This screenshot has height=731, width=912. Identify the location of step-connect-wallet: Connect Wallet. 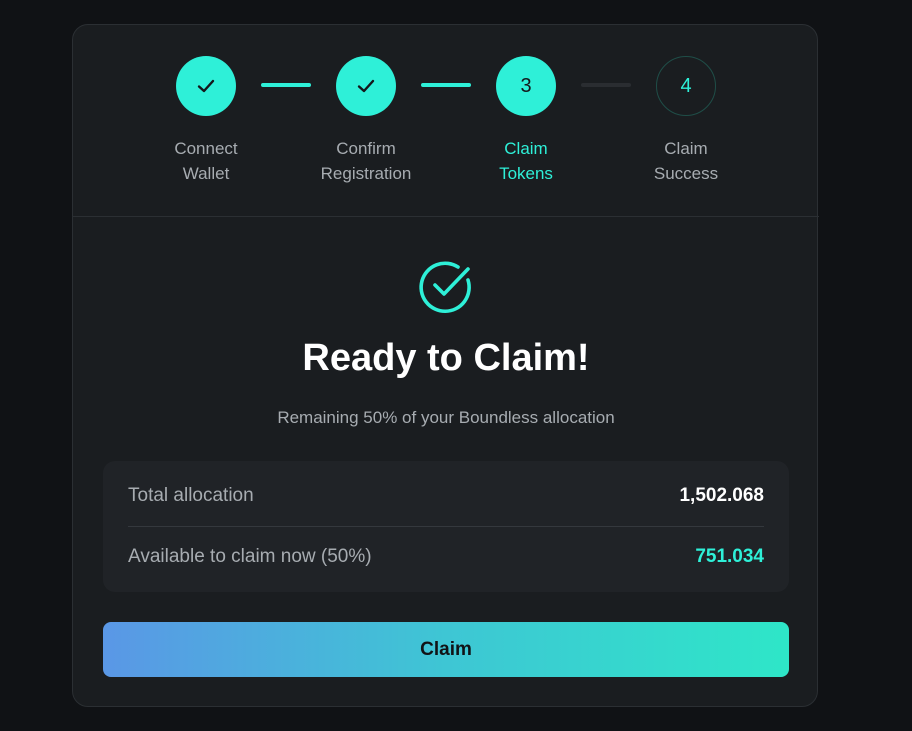
(206, 121).